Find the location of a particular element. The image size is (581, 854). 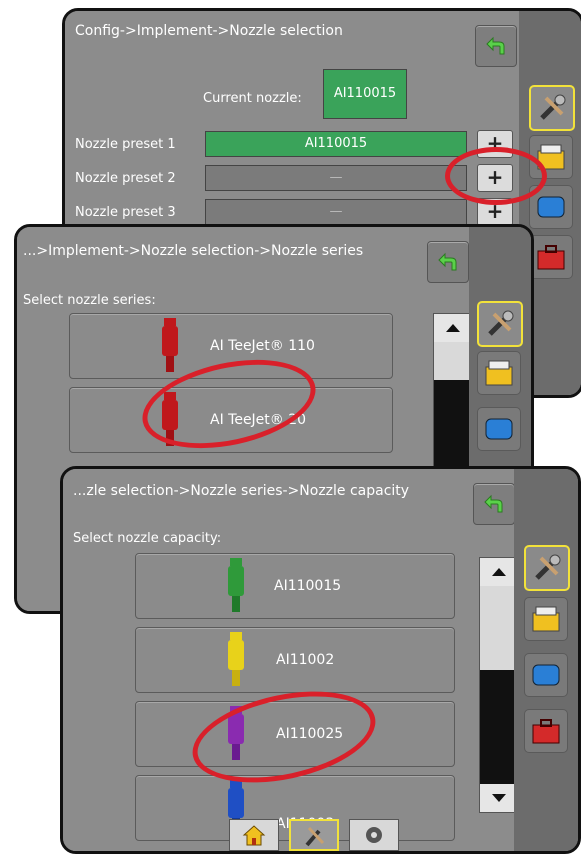

breadcrumb: Config->Implement->Nozzle selection is located at coordinates (209, 31).